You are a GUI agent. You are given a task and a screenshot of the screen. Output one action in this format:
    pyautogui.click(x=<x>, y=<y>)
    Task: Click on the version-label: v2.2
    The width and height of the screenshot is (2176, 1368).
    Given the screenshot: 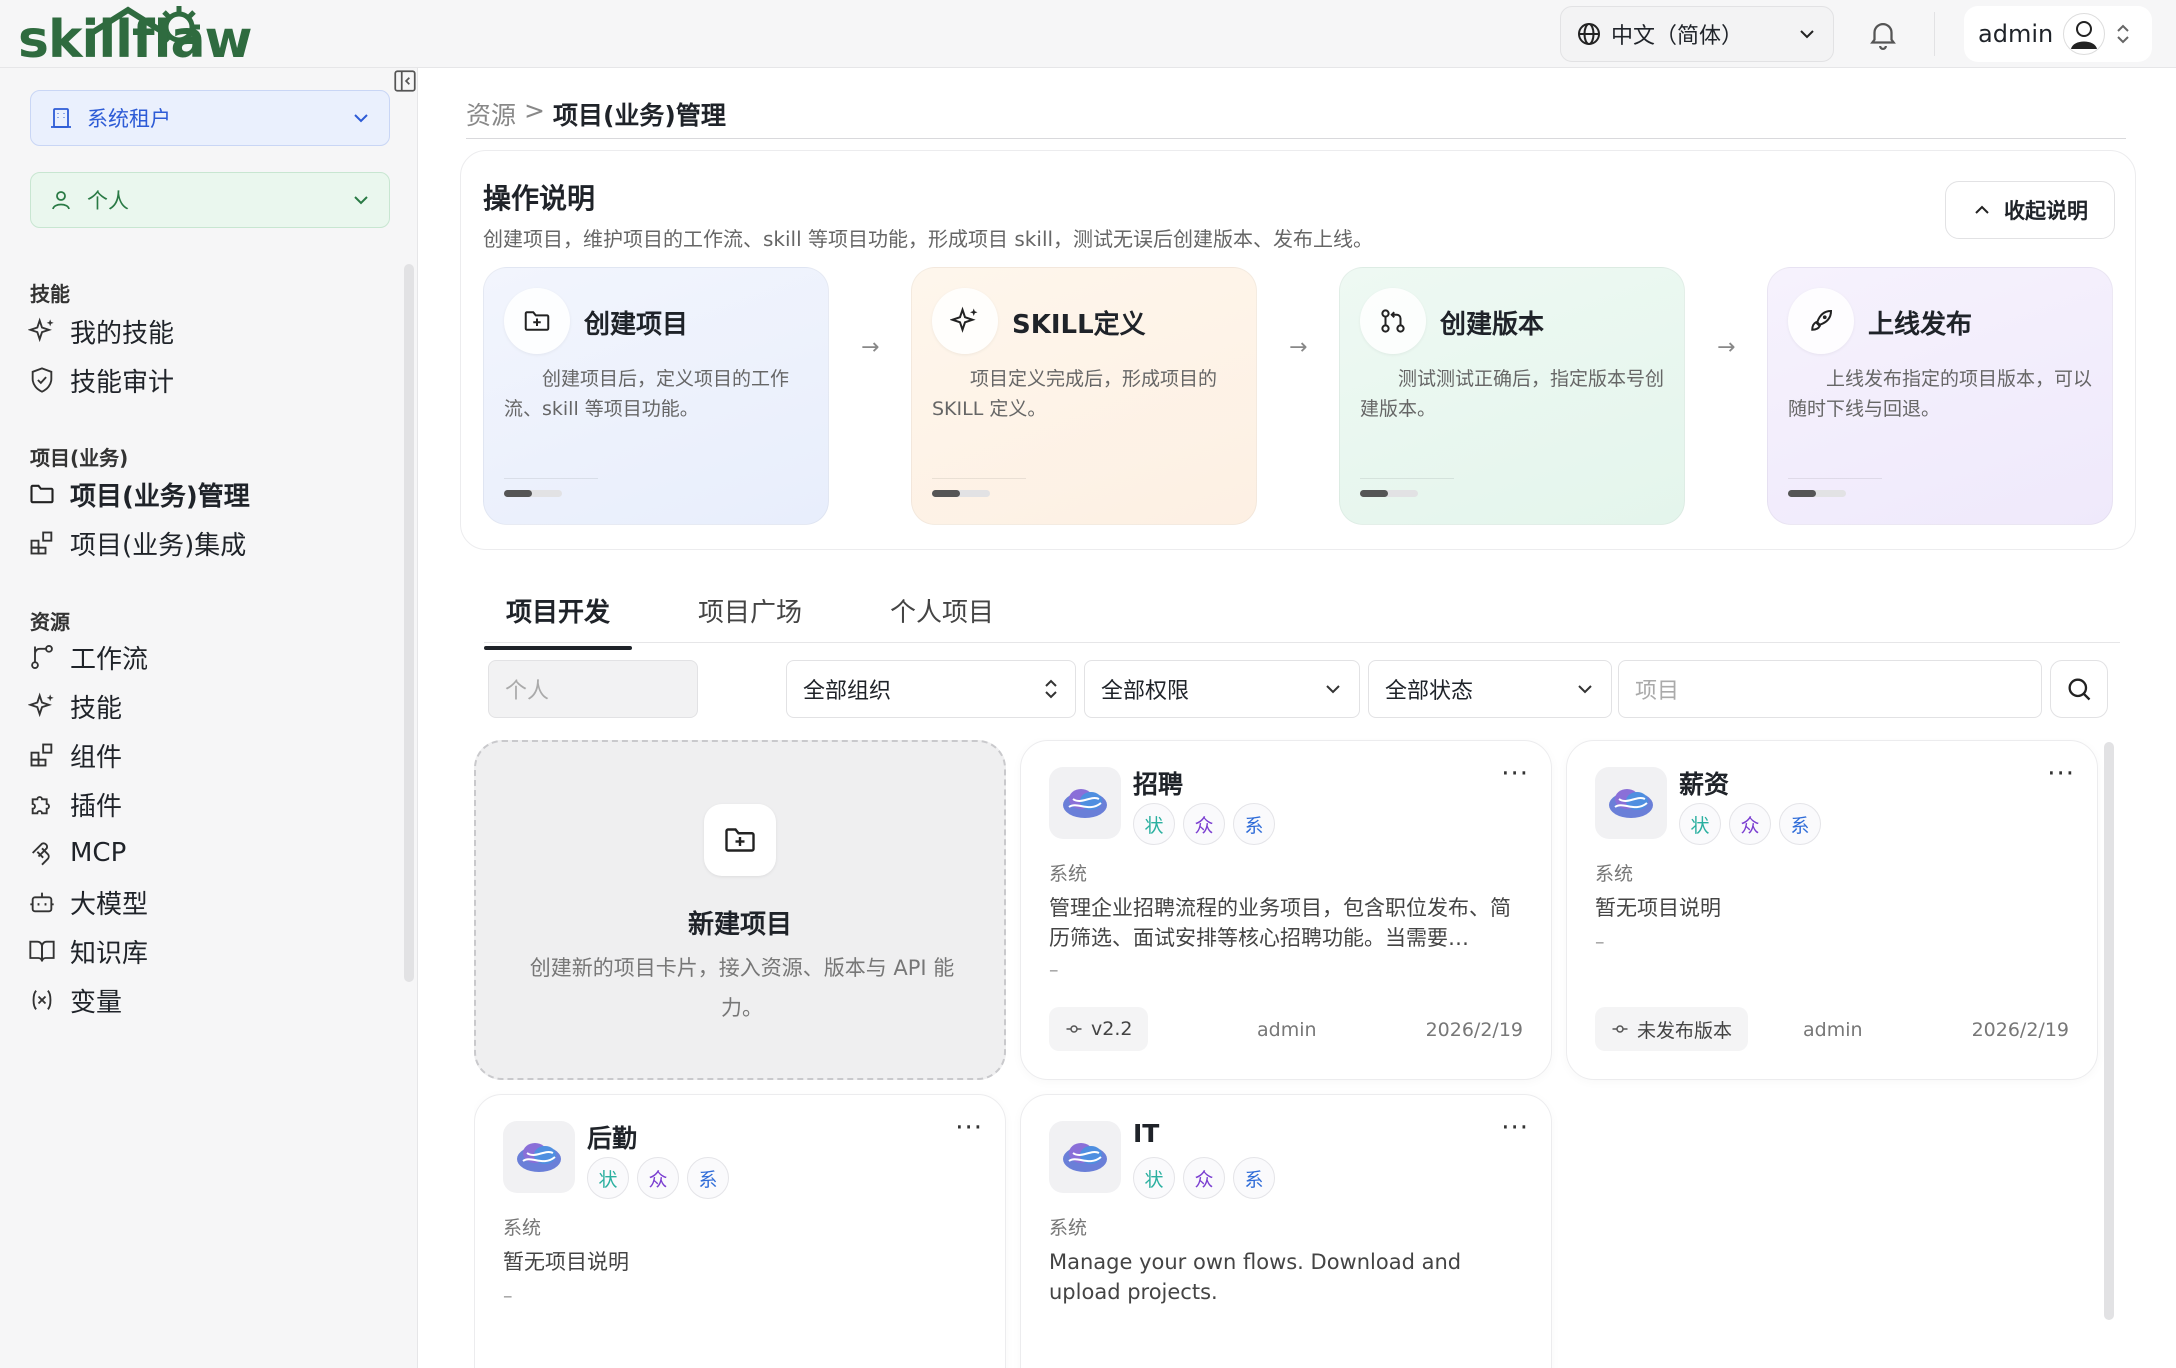 What is the action you would take?
    pyautogui.click(x=1112, y=1029)
    